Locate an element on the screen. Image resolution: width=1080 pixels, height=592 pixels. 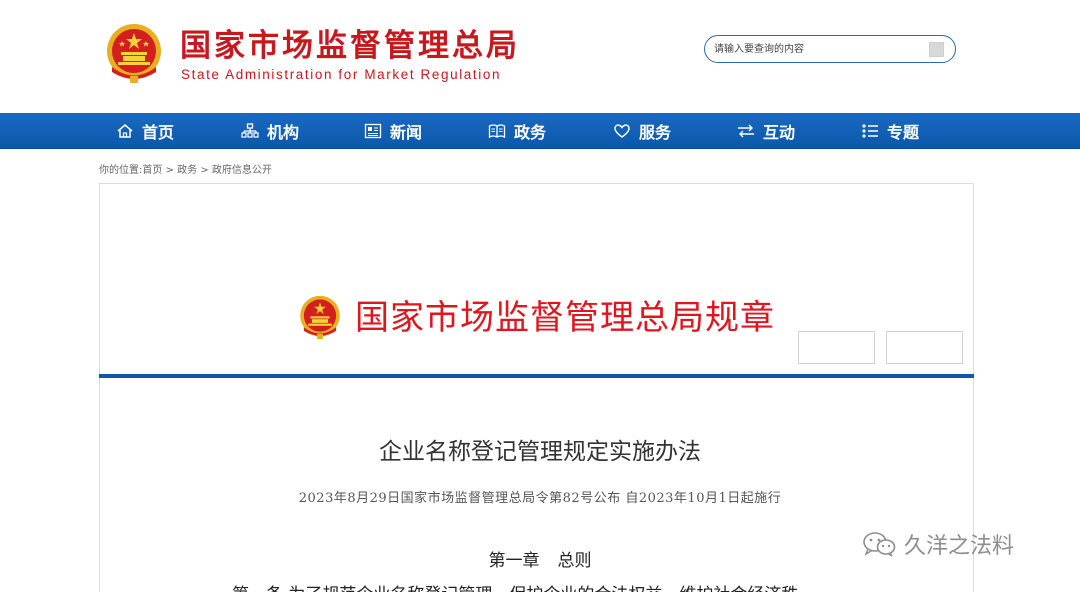
nav-item-interaction: 互动 is located at coordinates (766, 131).